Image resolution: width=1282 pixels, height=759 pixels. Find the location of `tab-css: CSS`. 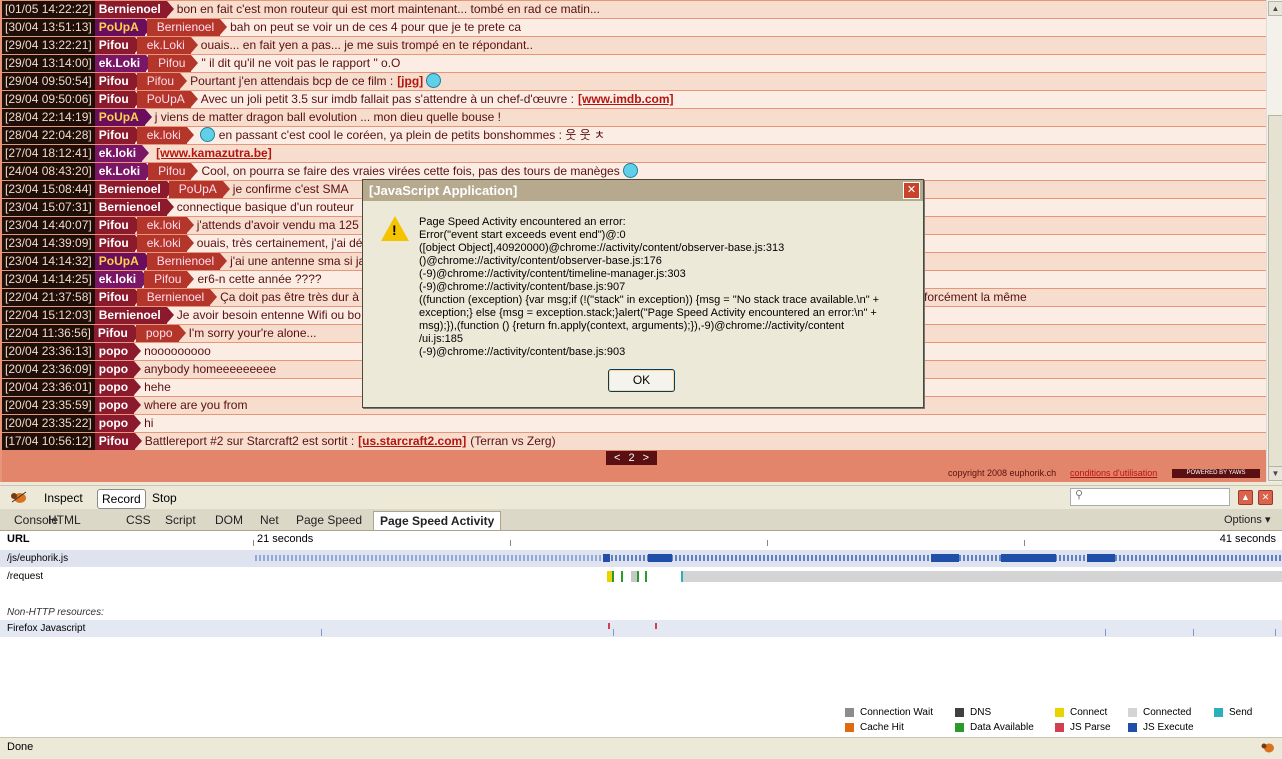

tab-css: CSS is located at coordinates (138, 520).